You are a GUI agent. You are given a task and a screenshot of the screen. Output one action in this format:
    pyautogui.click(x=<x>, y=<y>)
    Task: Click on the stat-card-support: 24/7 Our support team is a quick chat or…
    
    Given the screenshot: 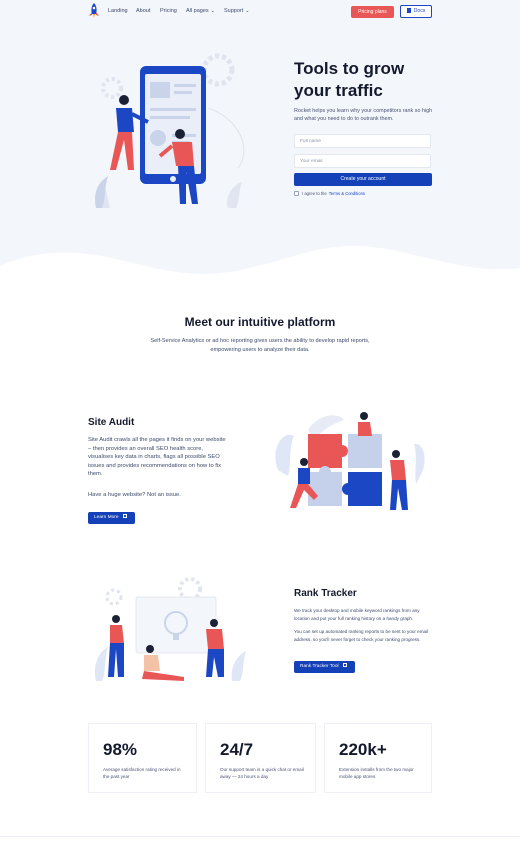 What is the action you would take?
    pyautogui.click(x=260, y=758)
    